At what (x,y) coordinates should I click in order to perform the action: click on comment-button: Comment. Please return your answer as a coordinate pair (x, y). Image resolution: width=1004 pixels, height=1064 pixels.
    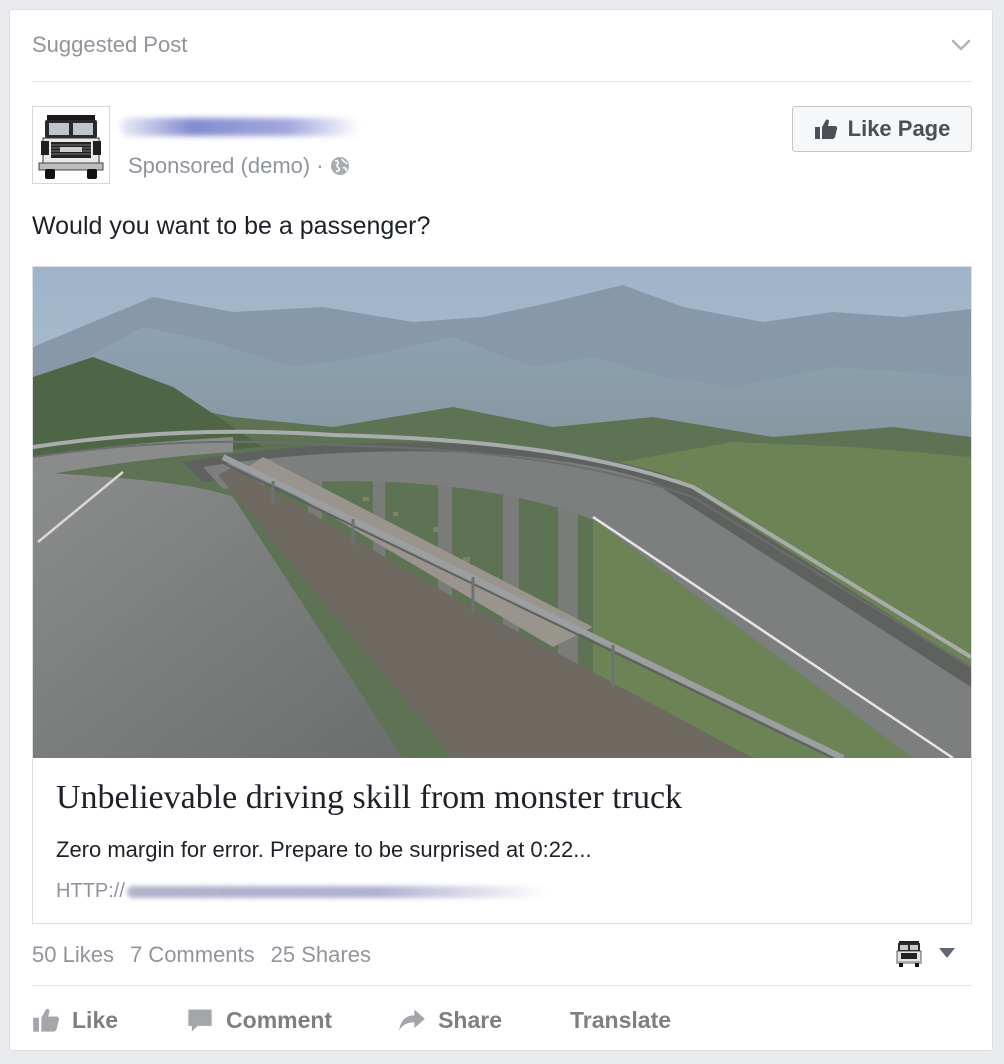
    Looking at the image, I should click on (259, 1020).